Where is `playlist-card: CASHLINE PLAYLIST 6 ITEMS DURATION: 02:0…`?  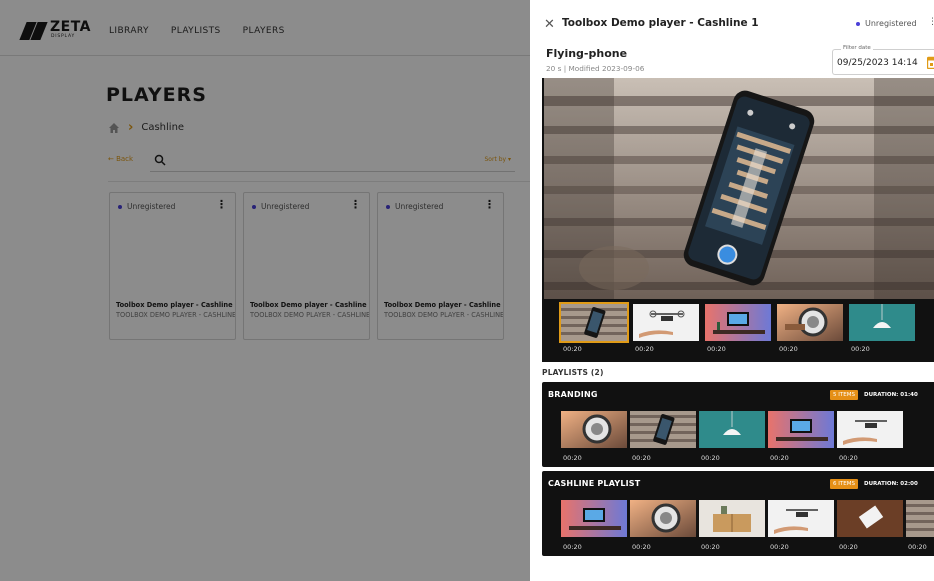
playlist-card: CASHLINE PLAYLIST 6 ITEMS DURATION: 02:0… is located at coordinates (738, 513).